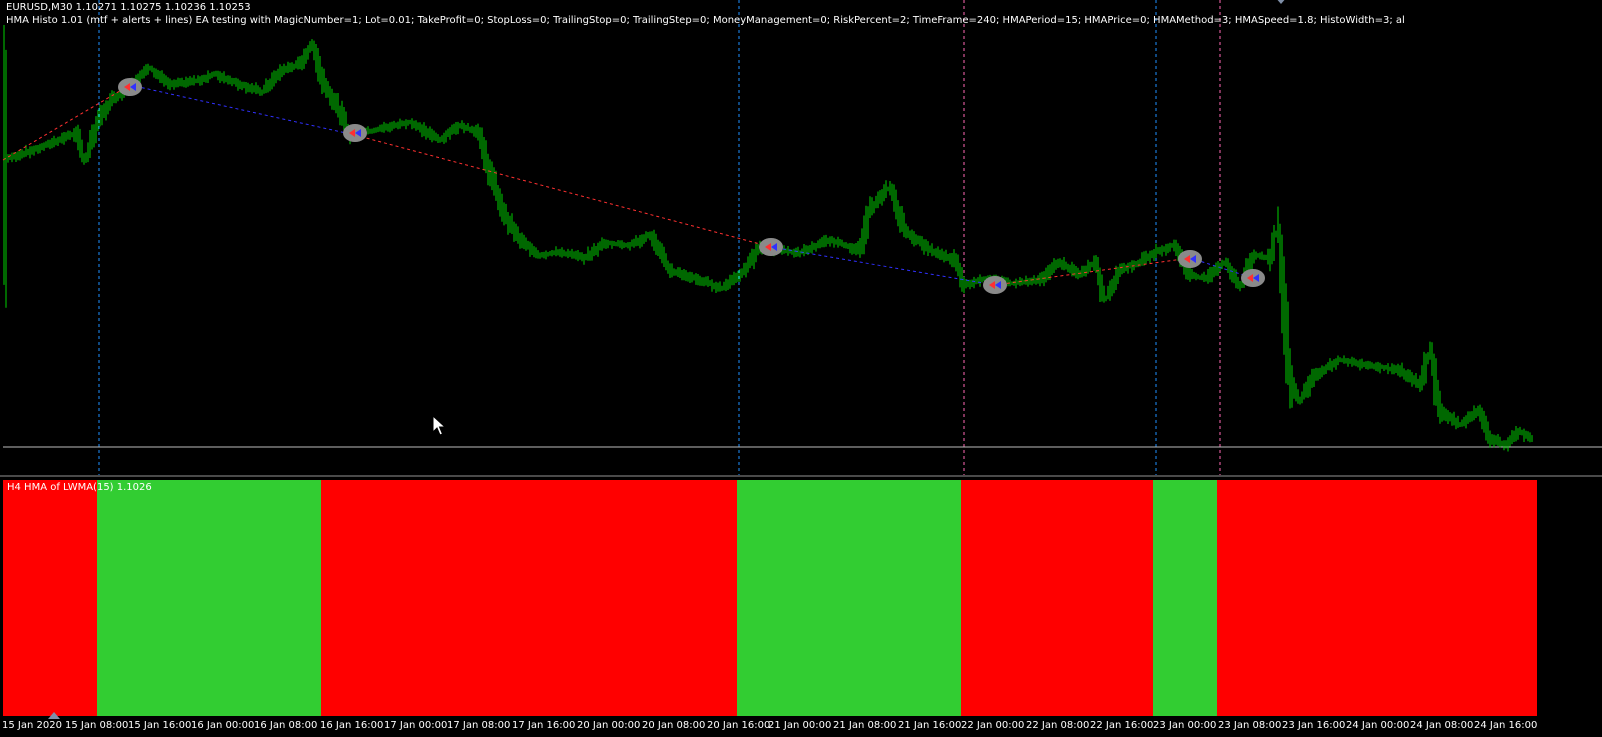 The image size is (1602, 737). What do you see at coordinates (739, 725) in the screenshot?
I see `time-axis-label: 20 Jan 16:00` at bounding box center [739, 725].